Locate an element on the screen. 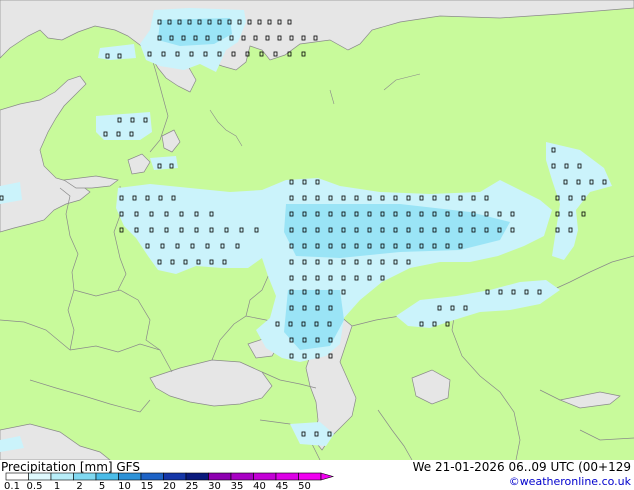  legend-label: 0.5 is located at coordinates (35, 485).